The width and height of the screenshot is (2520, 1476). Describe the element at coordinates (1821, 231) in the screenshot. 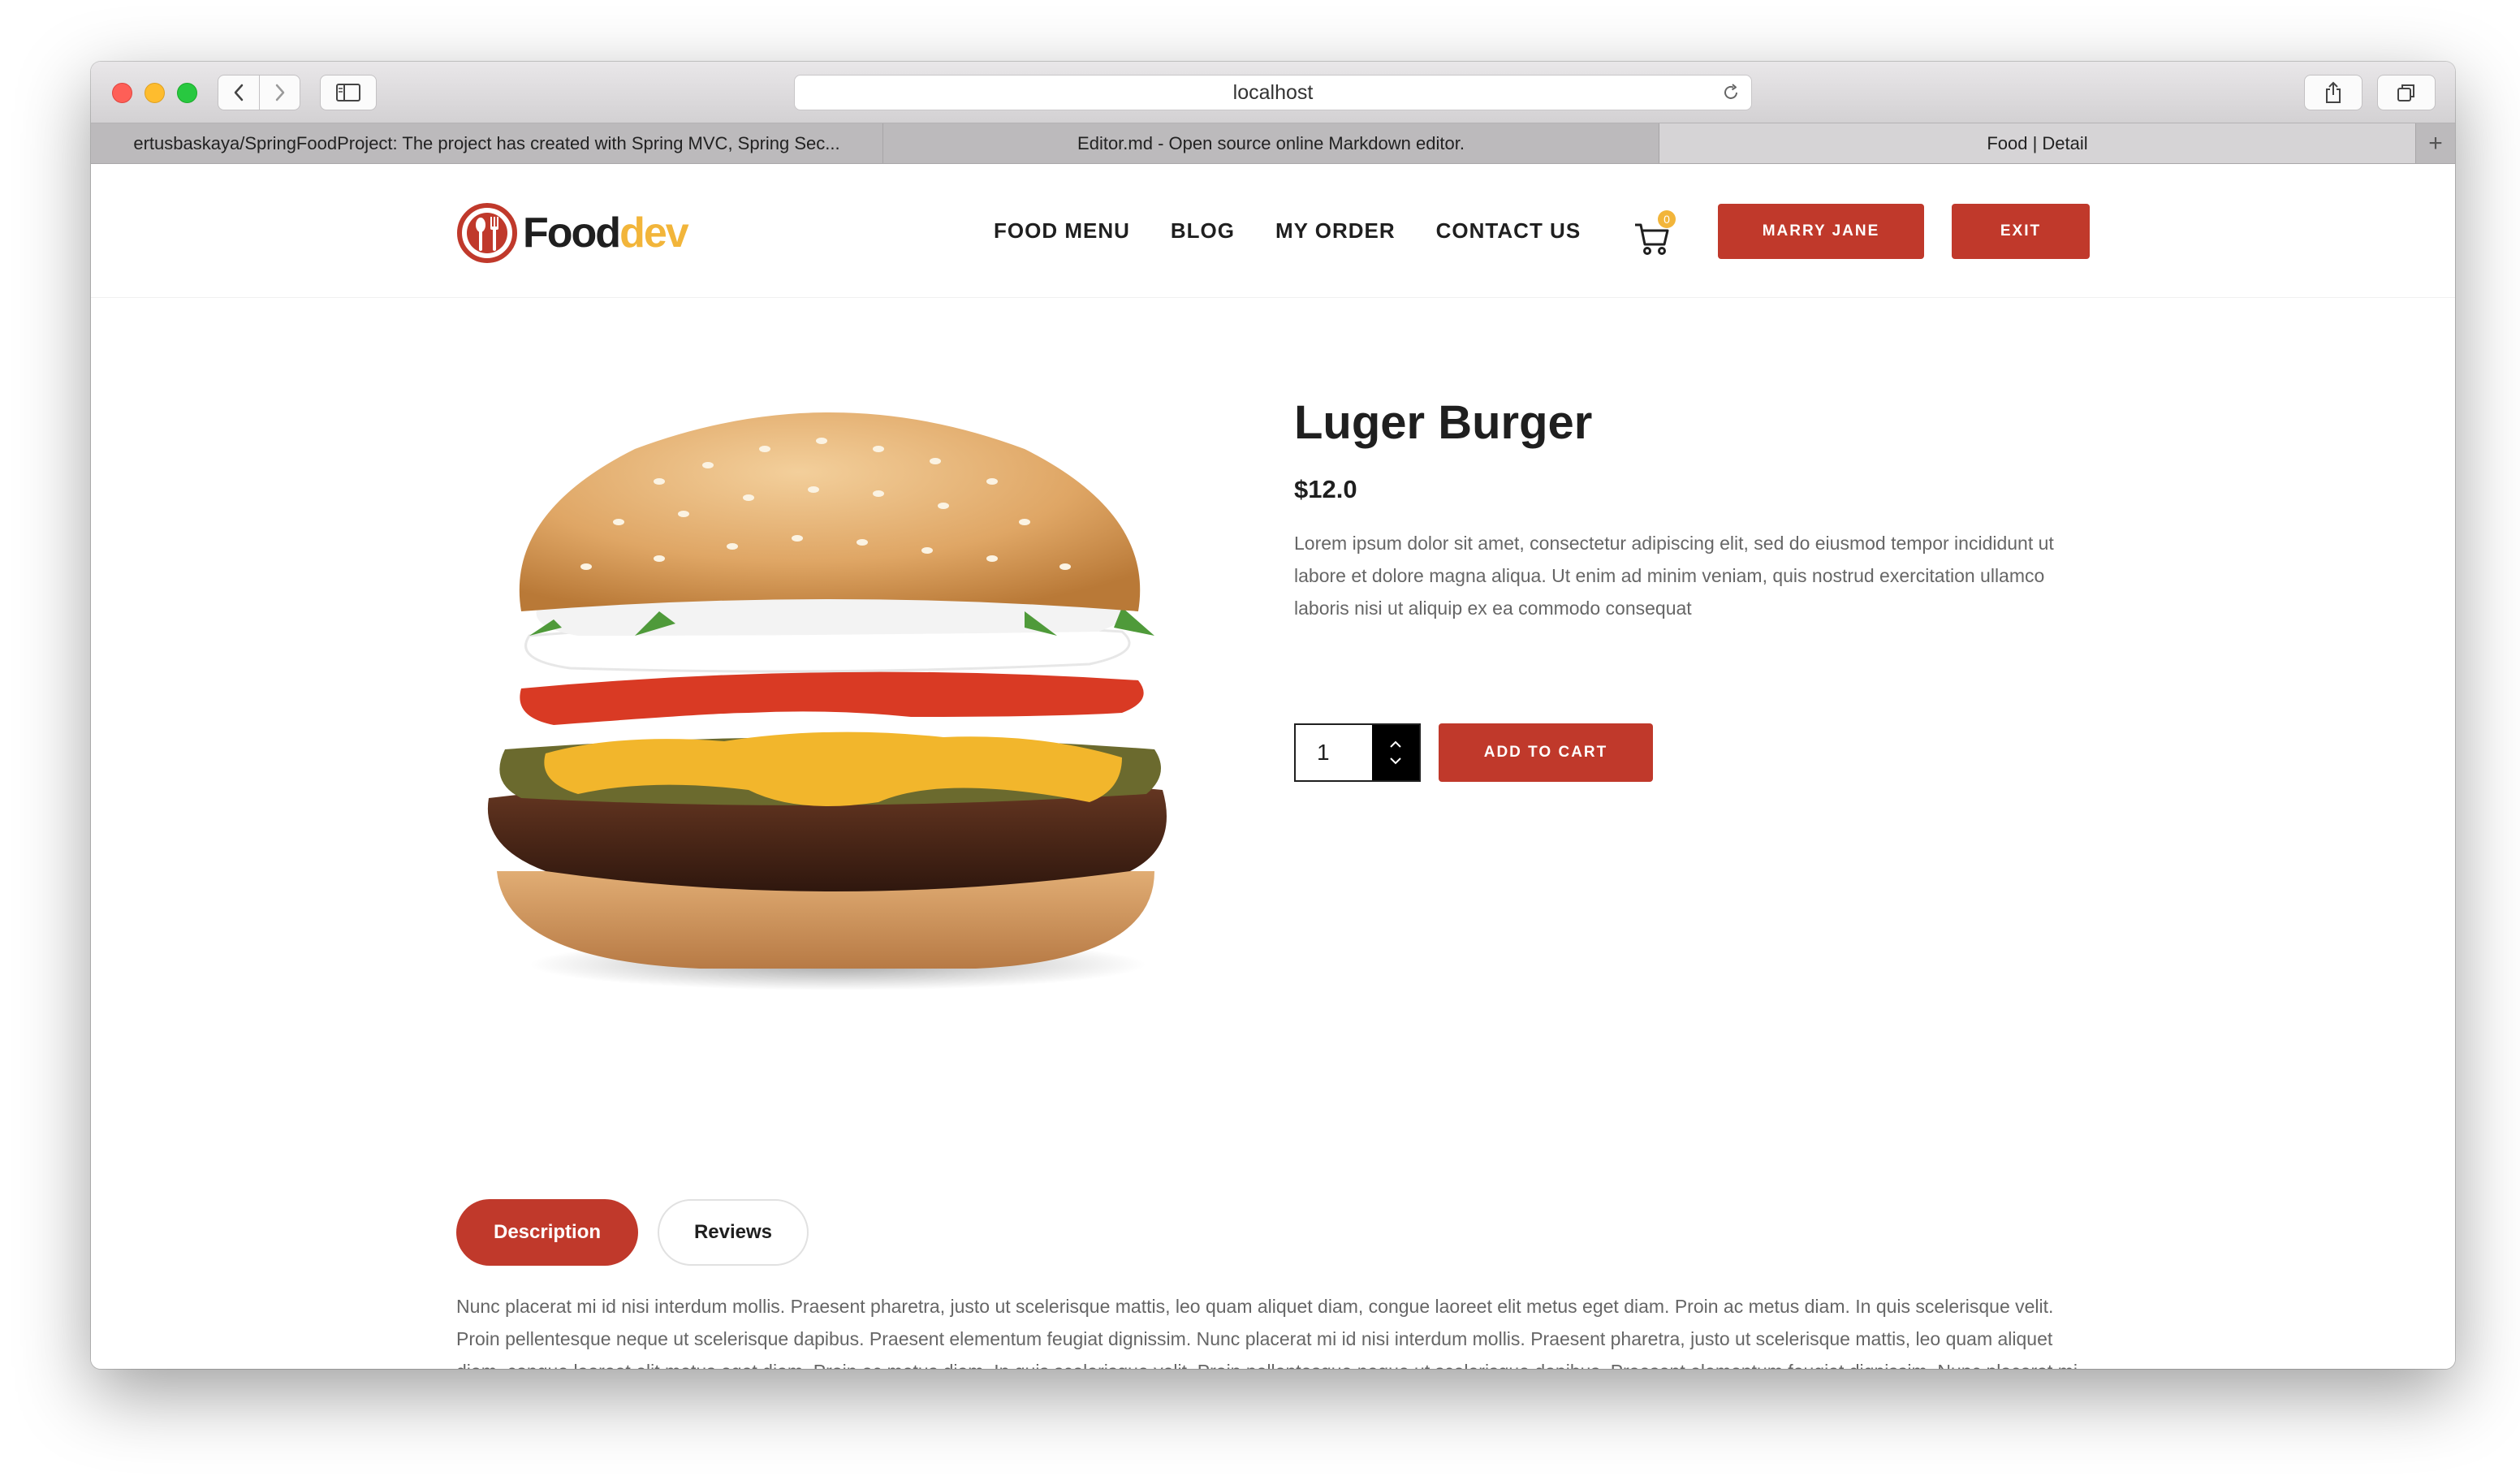

I see `user-account-button: MARRY JANE` at that location.